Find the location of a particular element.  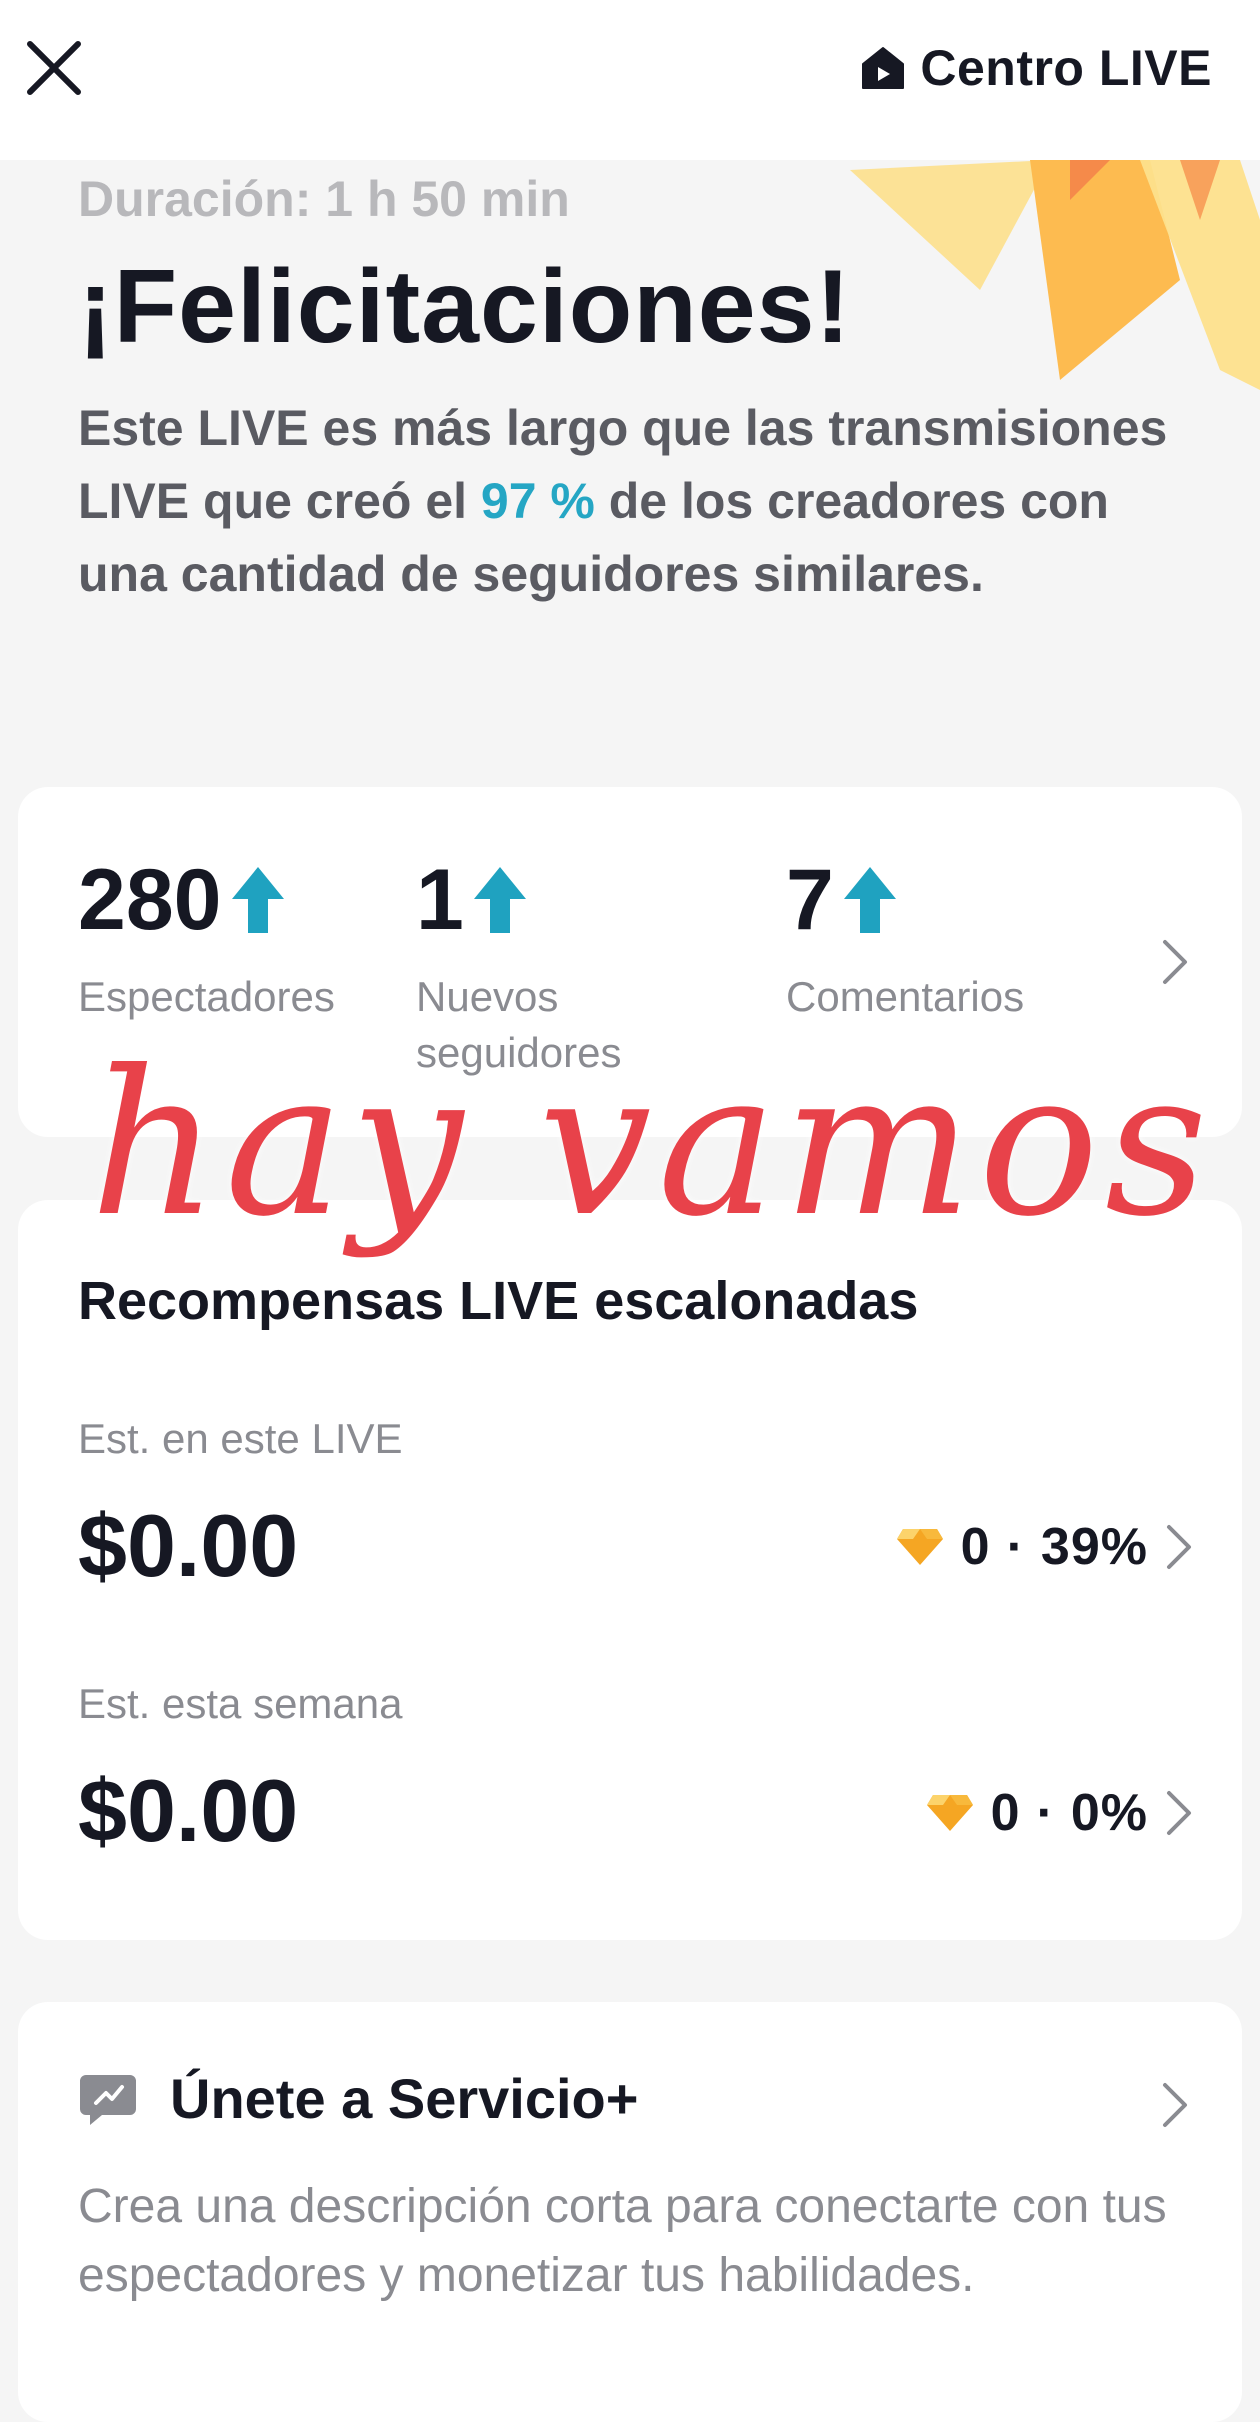

reward-percent: 0% is located at coordinates (1109, 1813).